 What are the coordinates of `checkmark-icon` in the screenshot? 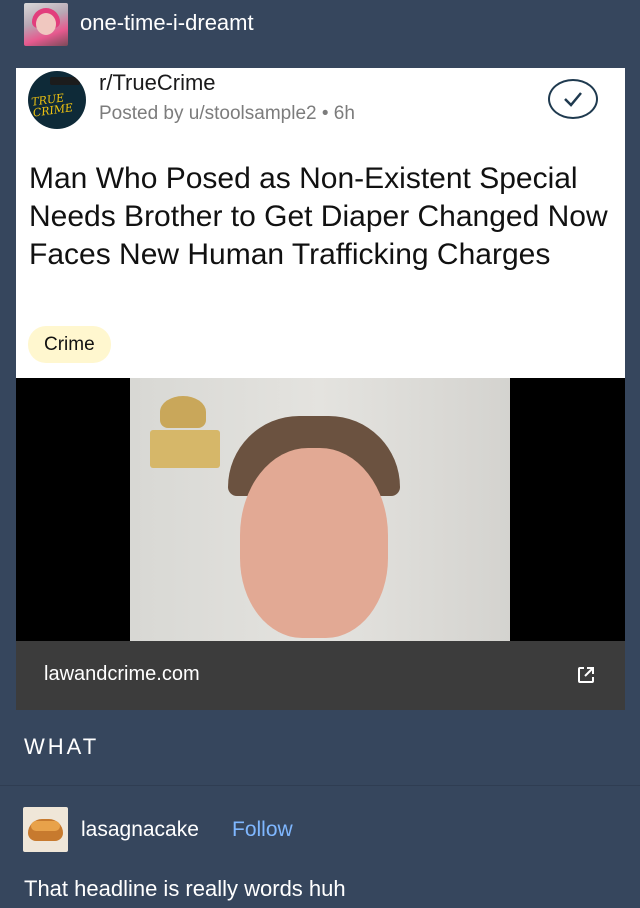 It's located at (573, 99).